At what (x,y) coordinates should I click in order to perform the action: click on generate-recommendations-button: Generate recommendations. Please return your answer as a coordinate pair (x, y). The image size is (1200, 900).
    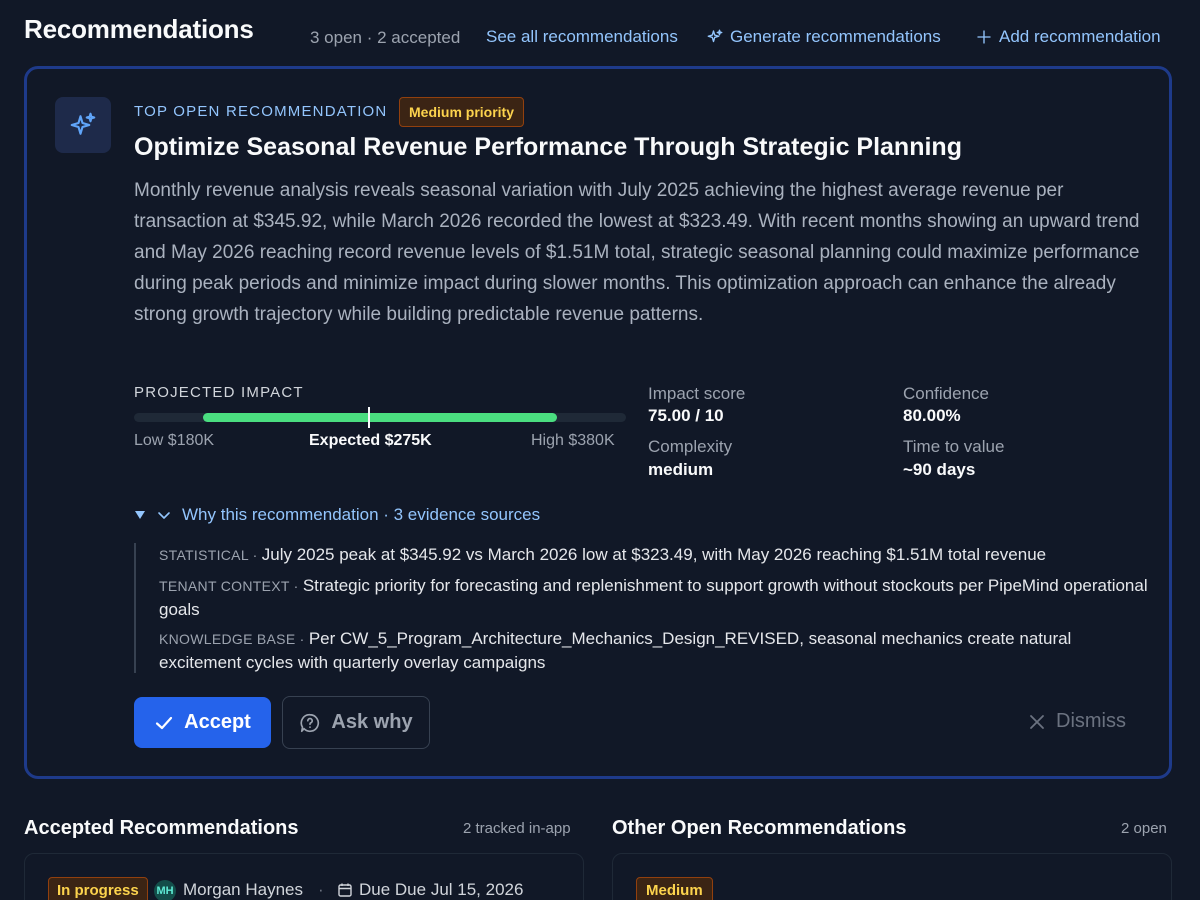
    Looking at the image, I should click on (823, 37).